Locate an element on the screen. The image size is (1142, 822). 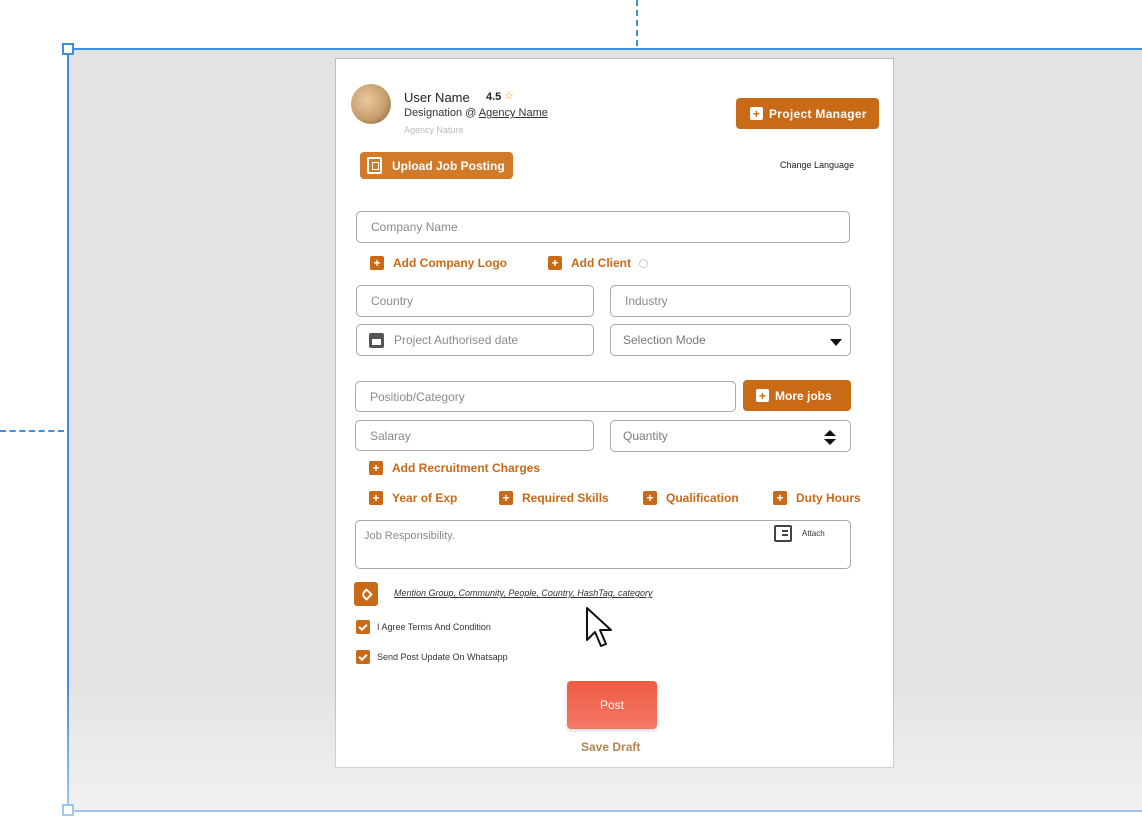
add-client-button: + Add Client is located at coordinates (598, 263).